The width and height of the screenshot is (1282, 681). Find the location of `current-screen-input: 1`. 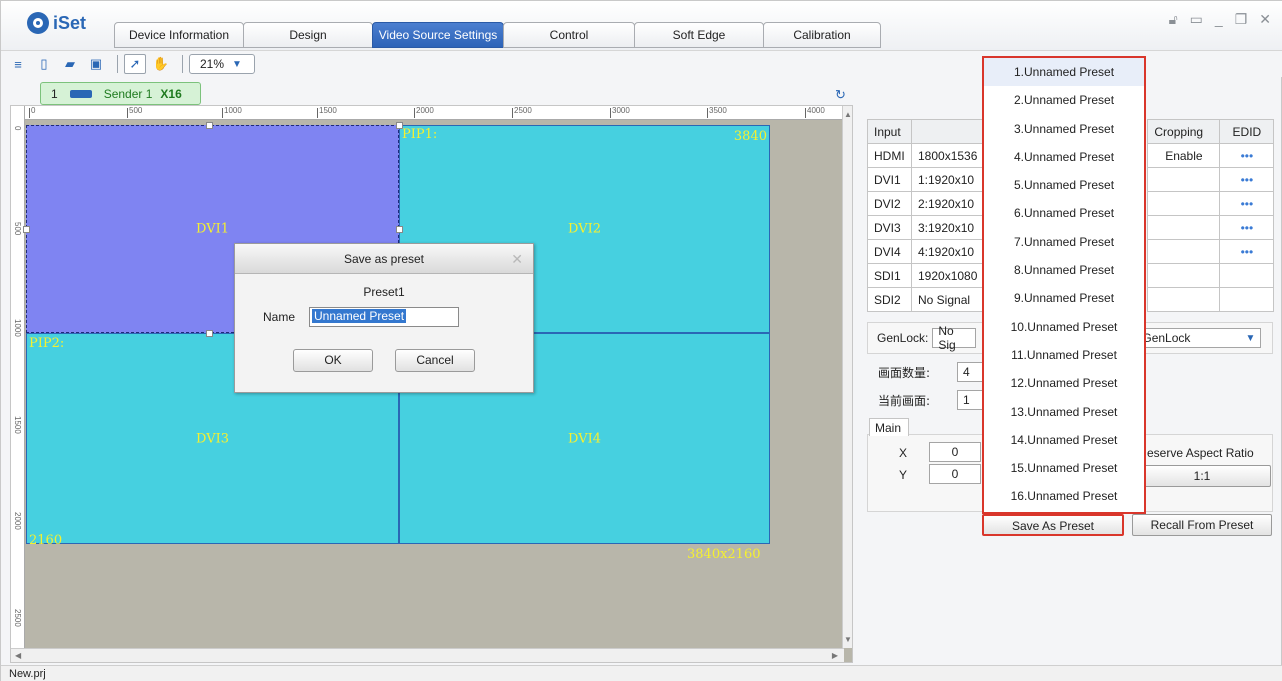

current-screen-input: 1 is located at coordinates (970, 400).